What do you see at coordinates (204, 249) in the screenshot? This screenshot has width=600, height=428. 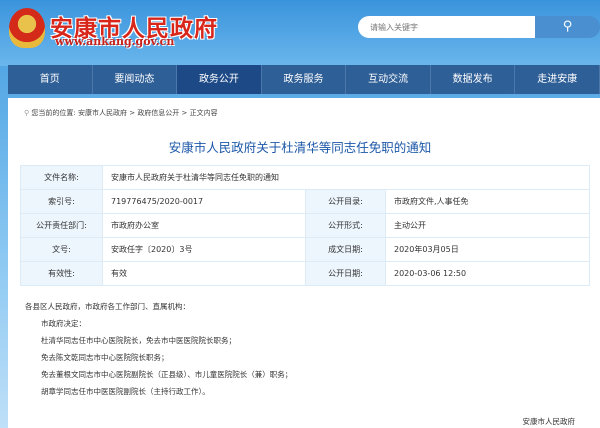 I see `meta-value: 安政任字〔2020〕3号` at bounding box center [204, 249].